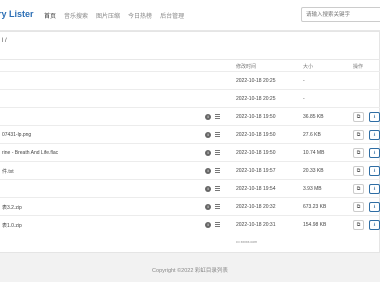 The width and height of the screenshot is (380, 282). I want to click on nav-music-search: 音乐搜索, so click(76, 15).